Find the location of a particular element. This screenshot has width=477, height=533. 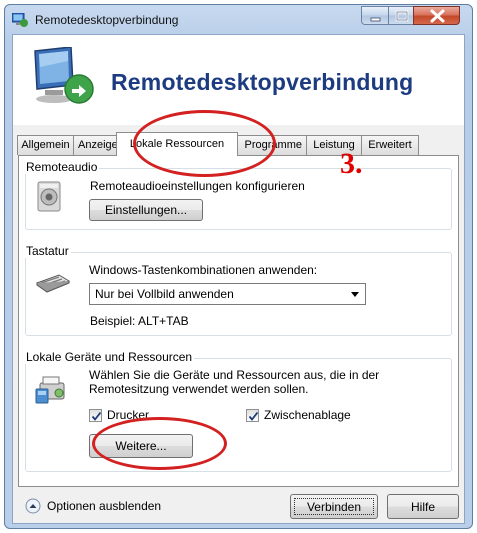

chevron-down-icon is located at coordinates (355, 294).